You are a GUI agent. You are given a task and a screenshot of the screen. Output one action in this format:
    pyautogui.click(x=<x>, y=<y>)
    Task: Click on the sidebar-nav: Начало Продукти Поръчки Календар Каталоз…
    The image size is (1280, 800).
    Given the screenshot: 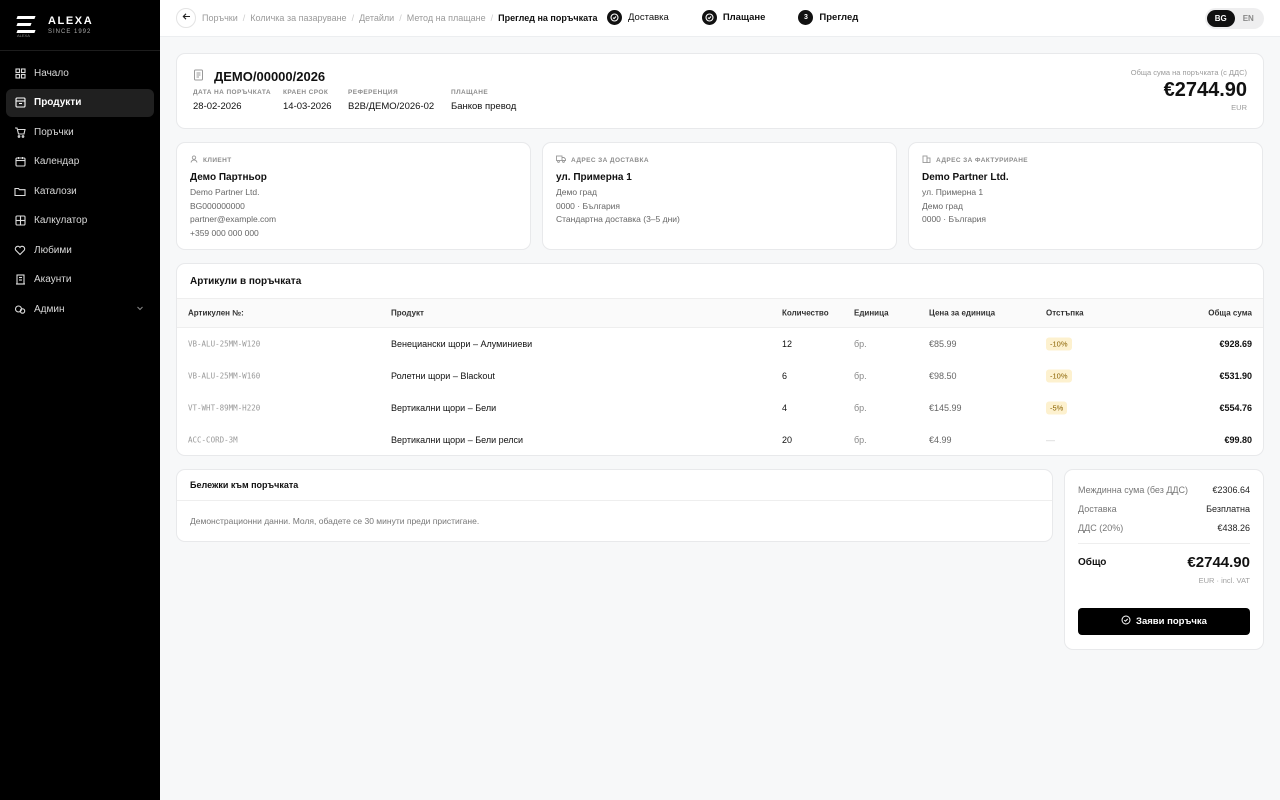 What is the action you would take?
    pyautogui.click(x=80, y=191)
    